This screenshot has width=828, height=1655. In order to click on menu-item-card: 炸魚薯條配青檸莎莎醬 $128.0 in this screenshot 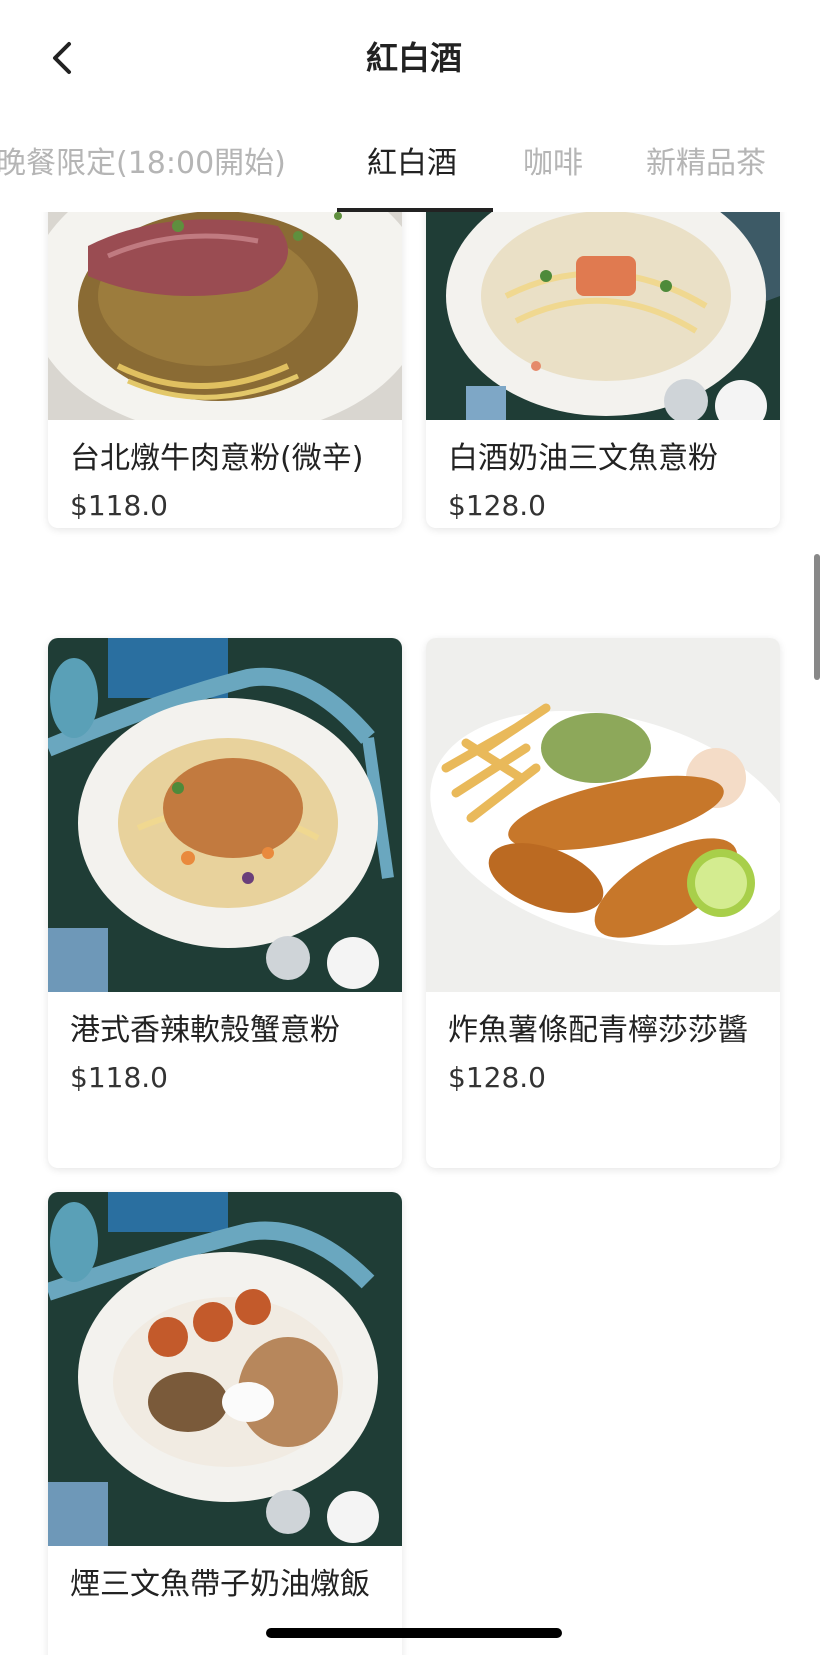, I will do `click(603, 903)`.